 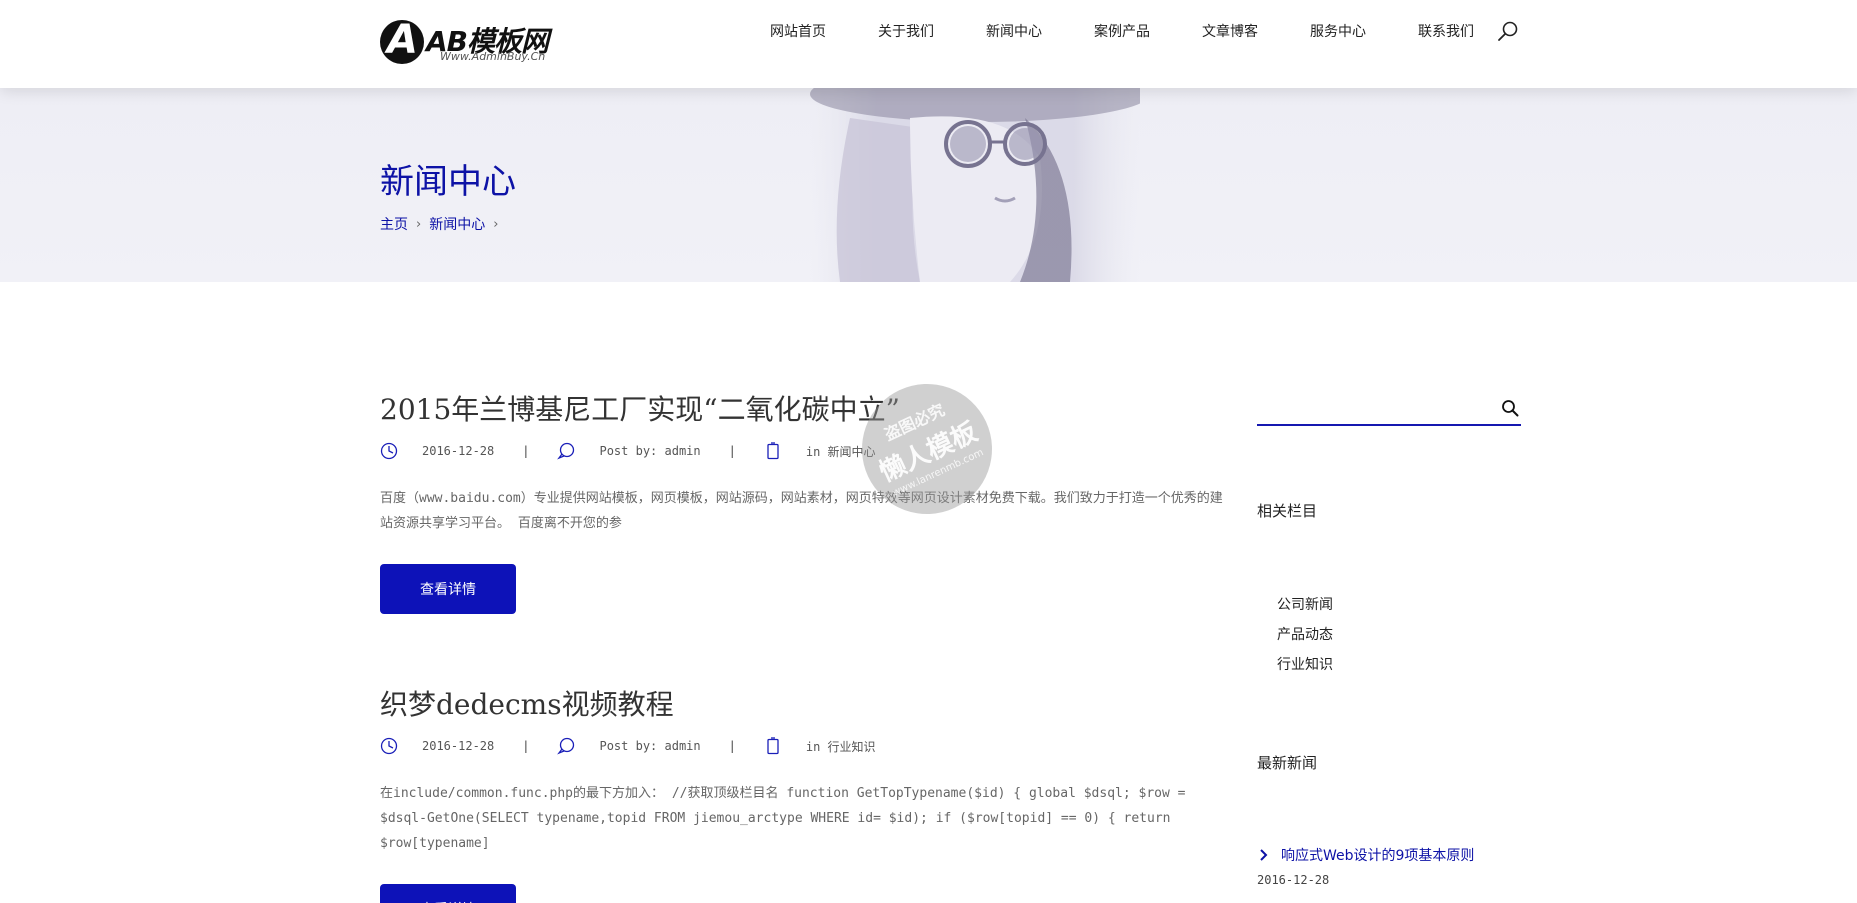 I want to click on related-heading: 相关栏目, so click(x=1287, y=511).